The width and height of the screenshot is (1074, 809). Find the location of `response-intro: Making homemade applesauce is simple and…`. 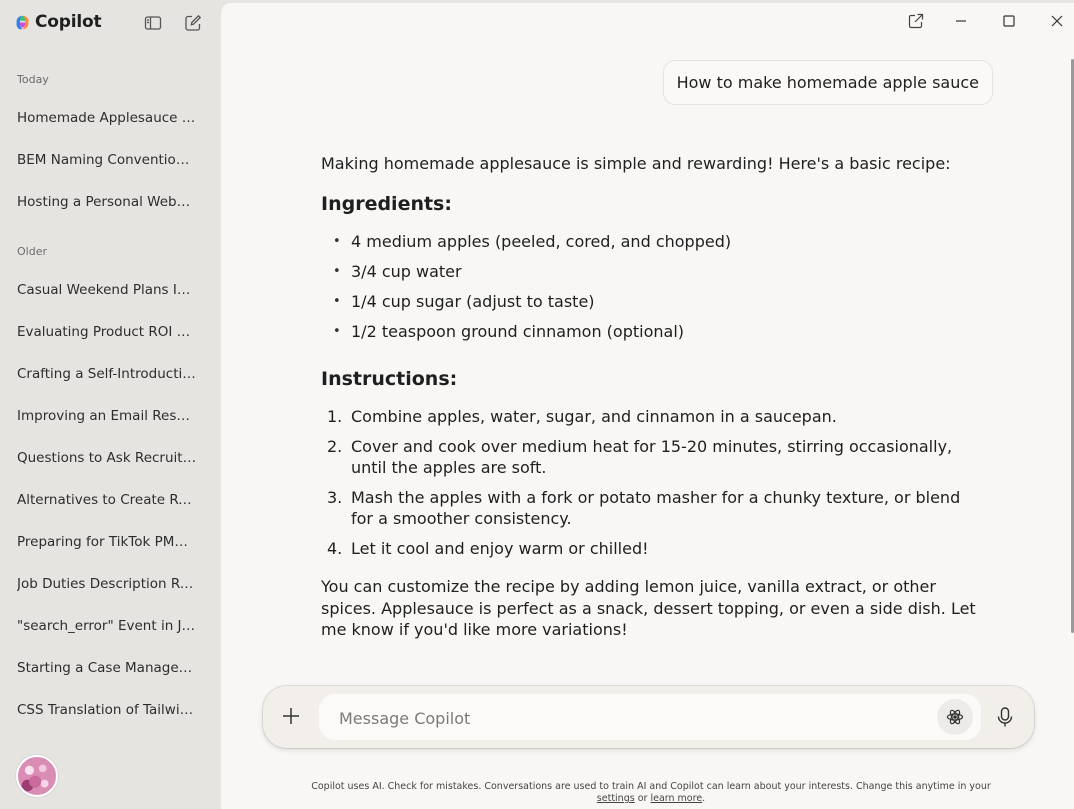

response-intro: Making homemade applesauce is simple and… is located at coordinates (636, 163).